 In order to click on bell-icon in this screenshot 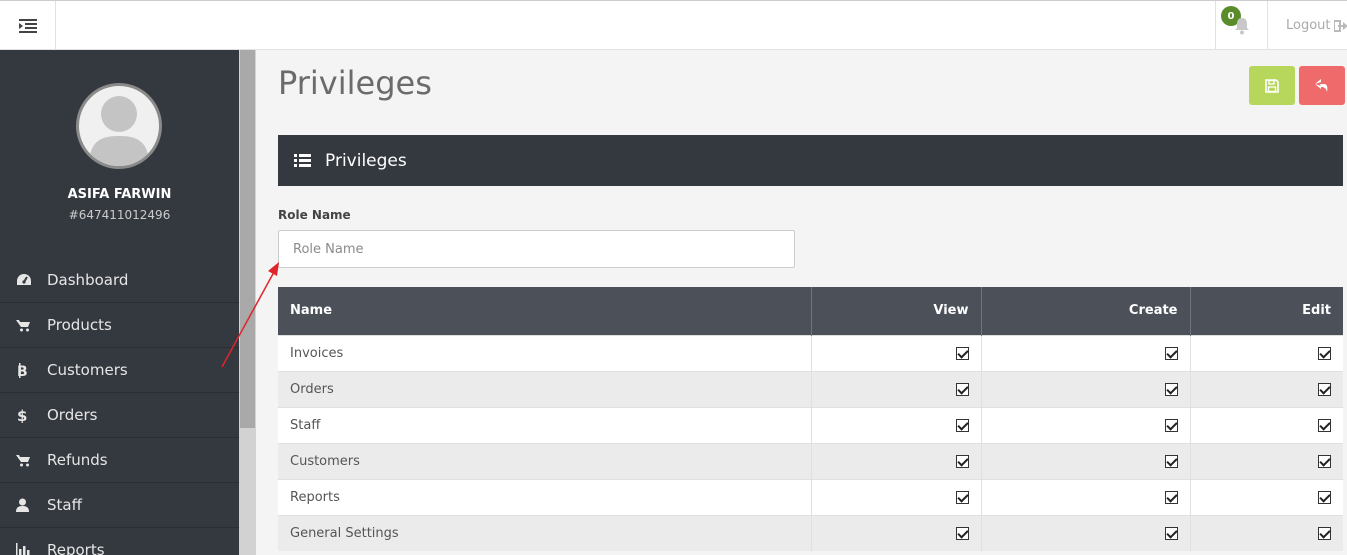, I will do `click(1242, 26)`.